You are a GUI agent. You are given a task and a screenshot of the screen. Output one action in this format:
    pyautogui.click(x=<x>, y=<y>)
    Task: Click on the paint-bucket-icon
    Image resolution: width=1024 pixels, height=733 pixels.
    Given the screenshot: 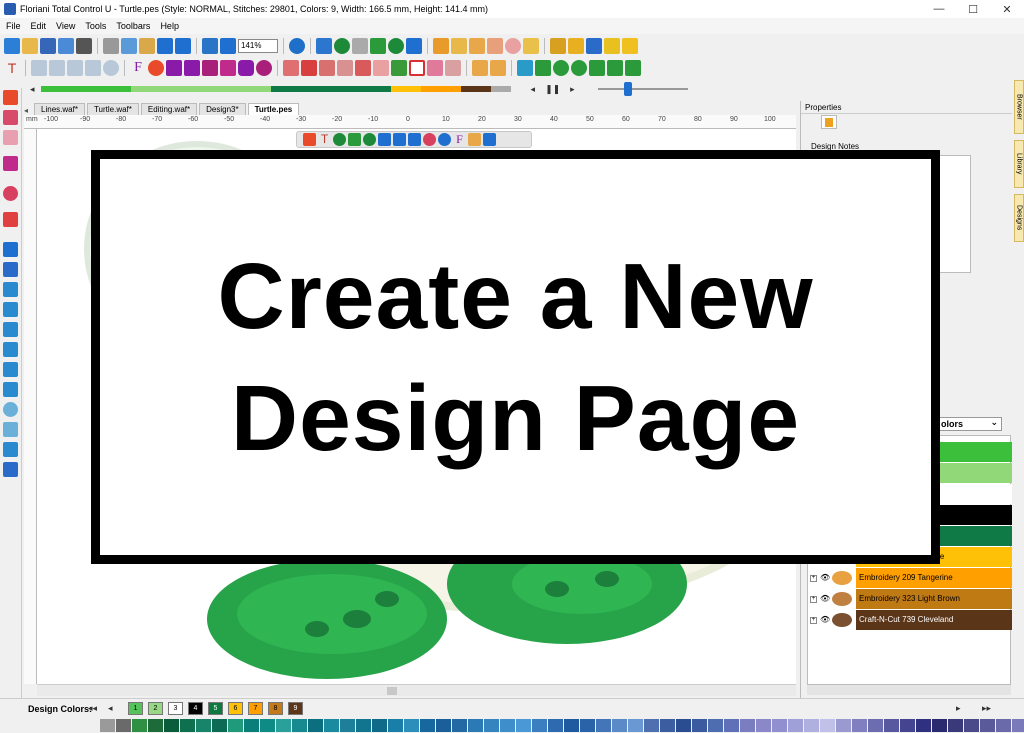 What is the action you would take?
    pyautogui.click(x=414, y=46)
    